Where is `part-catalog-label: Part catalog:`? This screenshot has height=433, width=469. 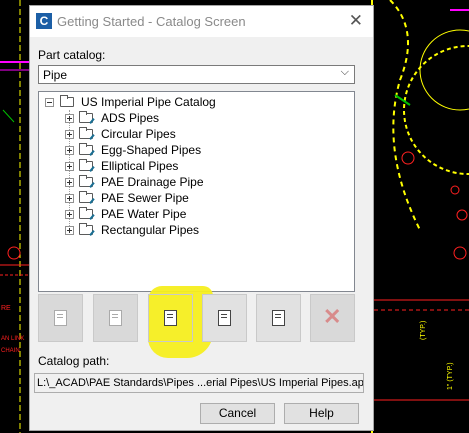
part-catalog-label: Part catalog: is located at coordinates (72, 55).